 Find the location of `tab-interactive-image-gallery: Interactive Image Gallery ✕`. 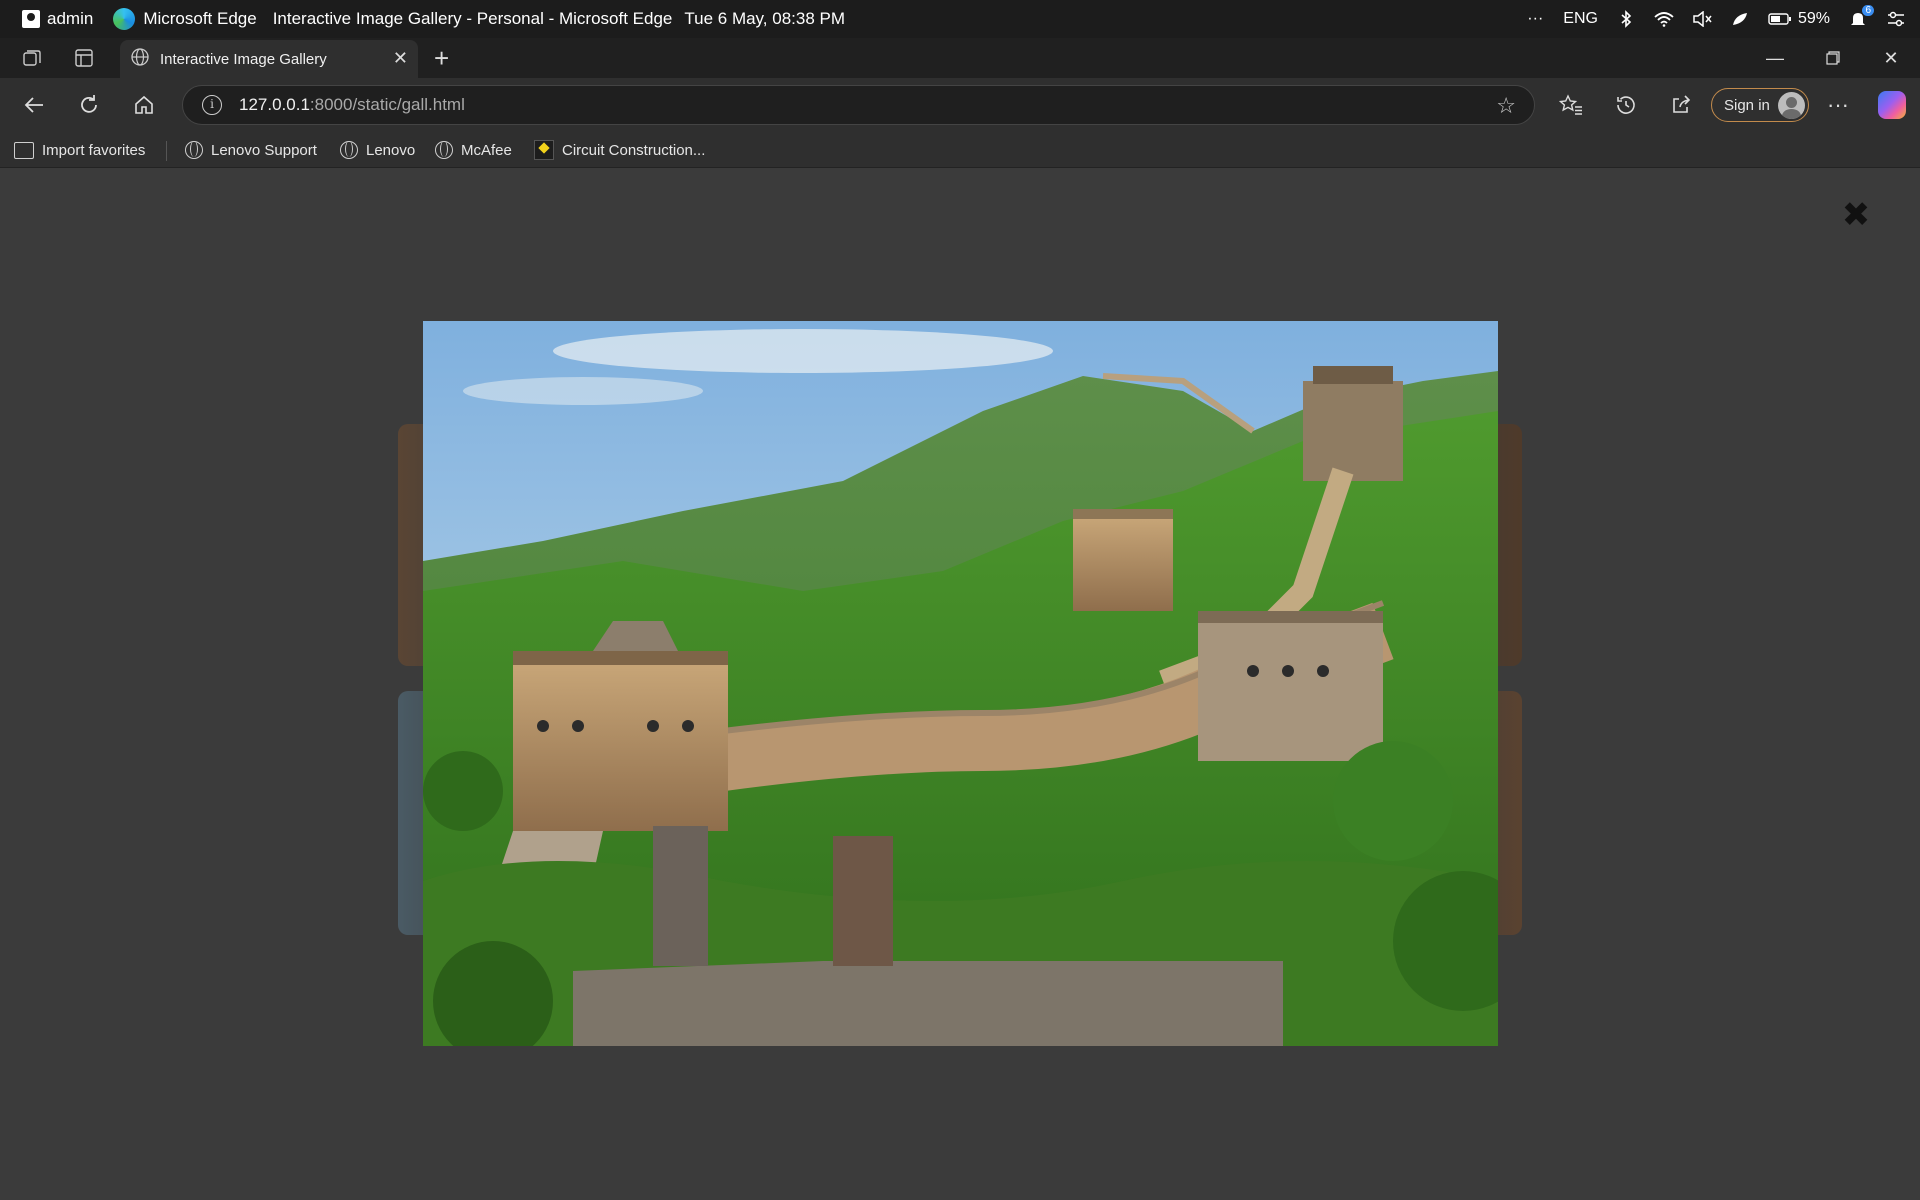

tab-interactive-image-gallery: Interactive Image Gallery ✕ is located at coordinates (269, 59).